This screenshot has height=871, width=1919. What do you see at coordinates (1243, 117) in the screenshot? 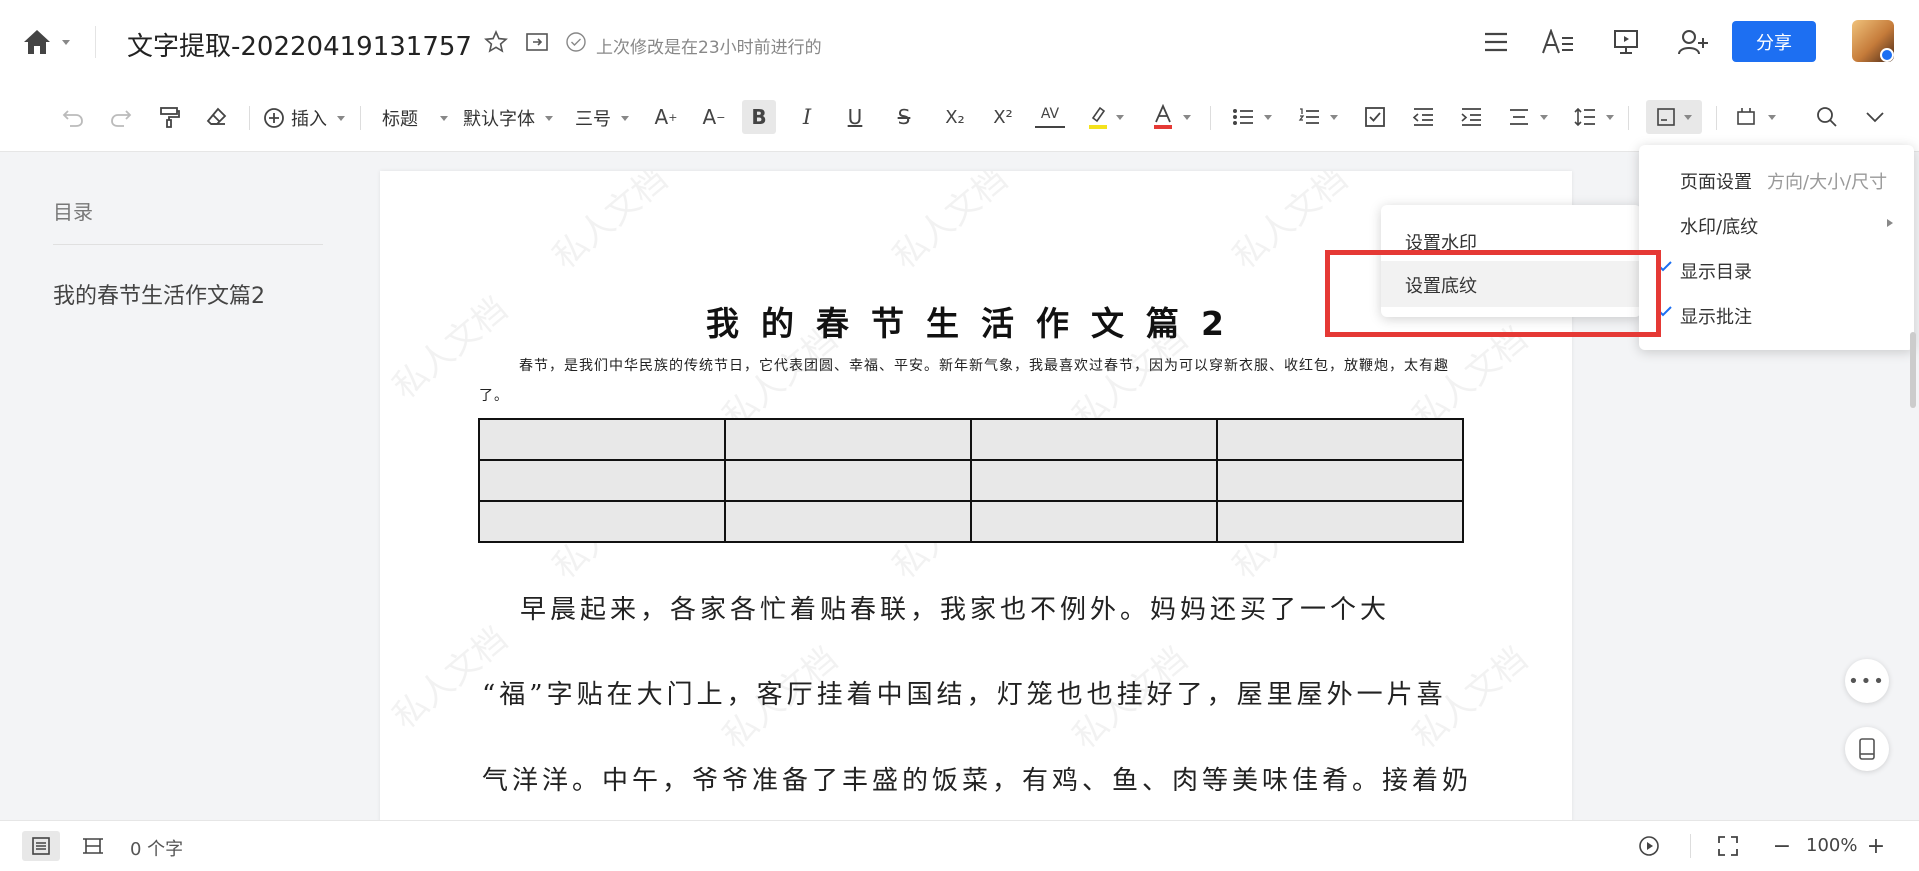
I see `bullet-list-icon` at bounding box center [1243, 117].